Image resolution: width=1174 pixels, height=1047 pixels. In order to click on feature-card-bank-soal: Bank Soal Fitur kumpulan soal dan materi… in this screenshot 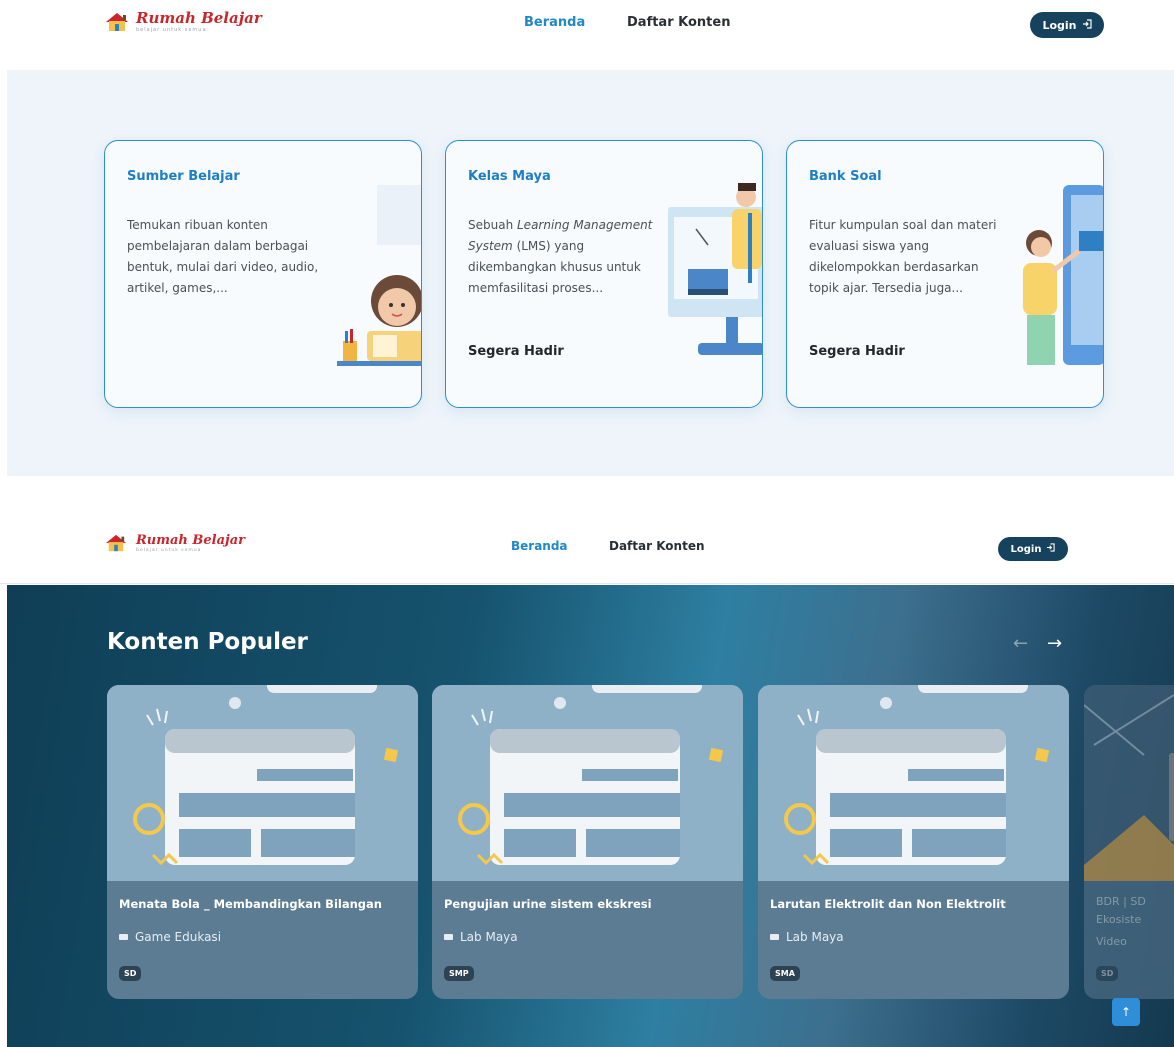, I will do `click(945, 274)`.